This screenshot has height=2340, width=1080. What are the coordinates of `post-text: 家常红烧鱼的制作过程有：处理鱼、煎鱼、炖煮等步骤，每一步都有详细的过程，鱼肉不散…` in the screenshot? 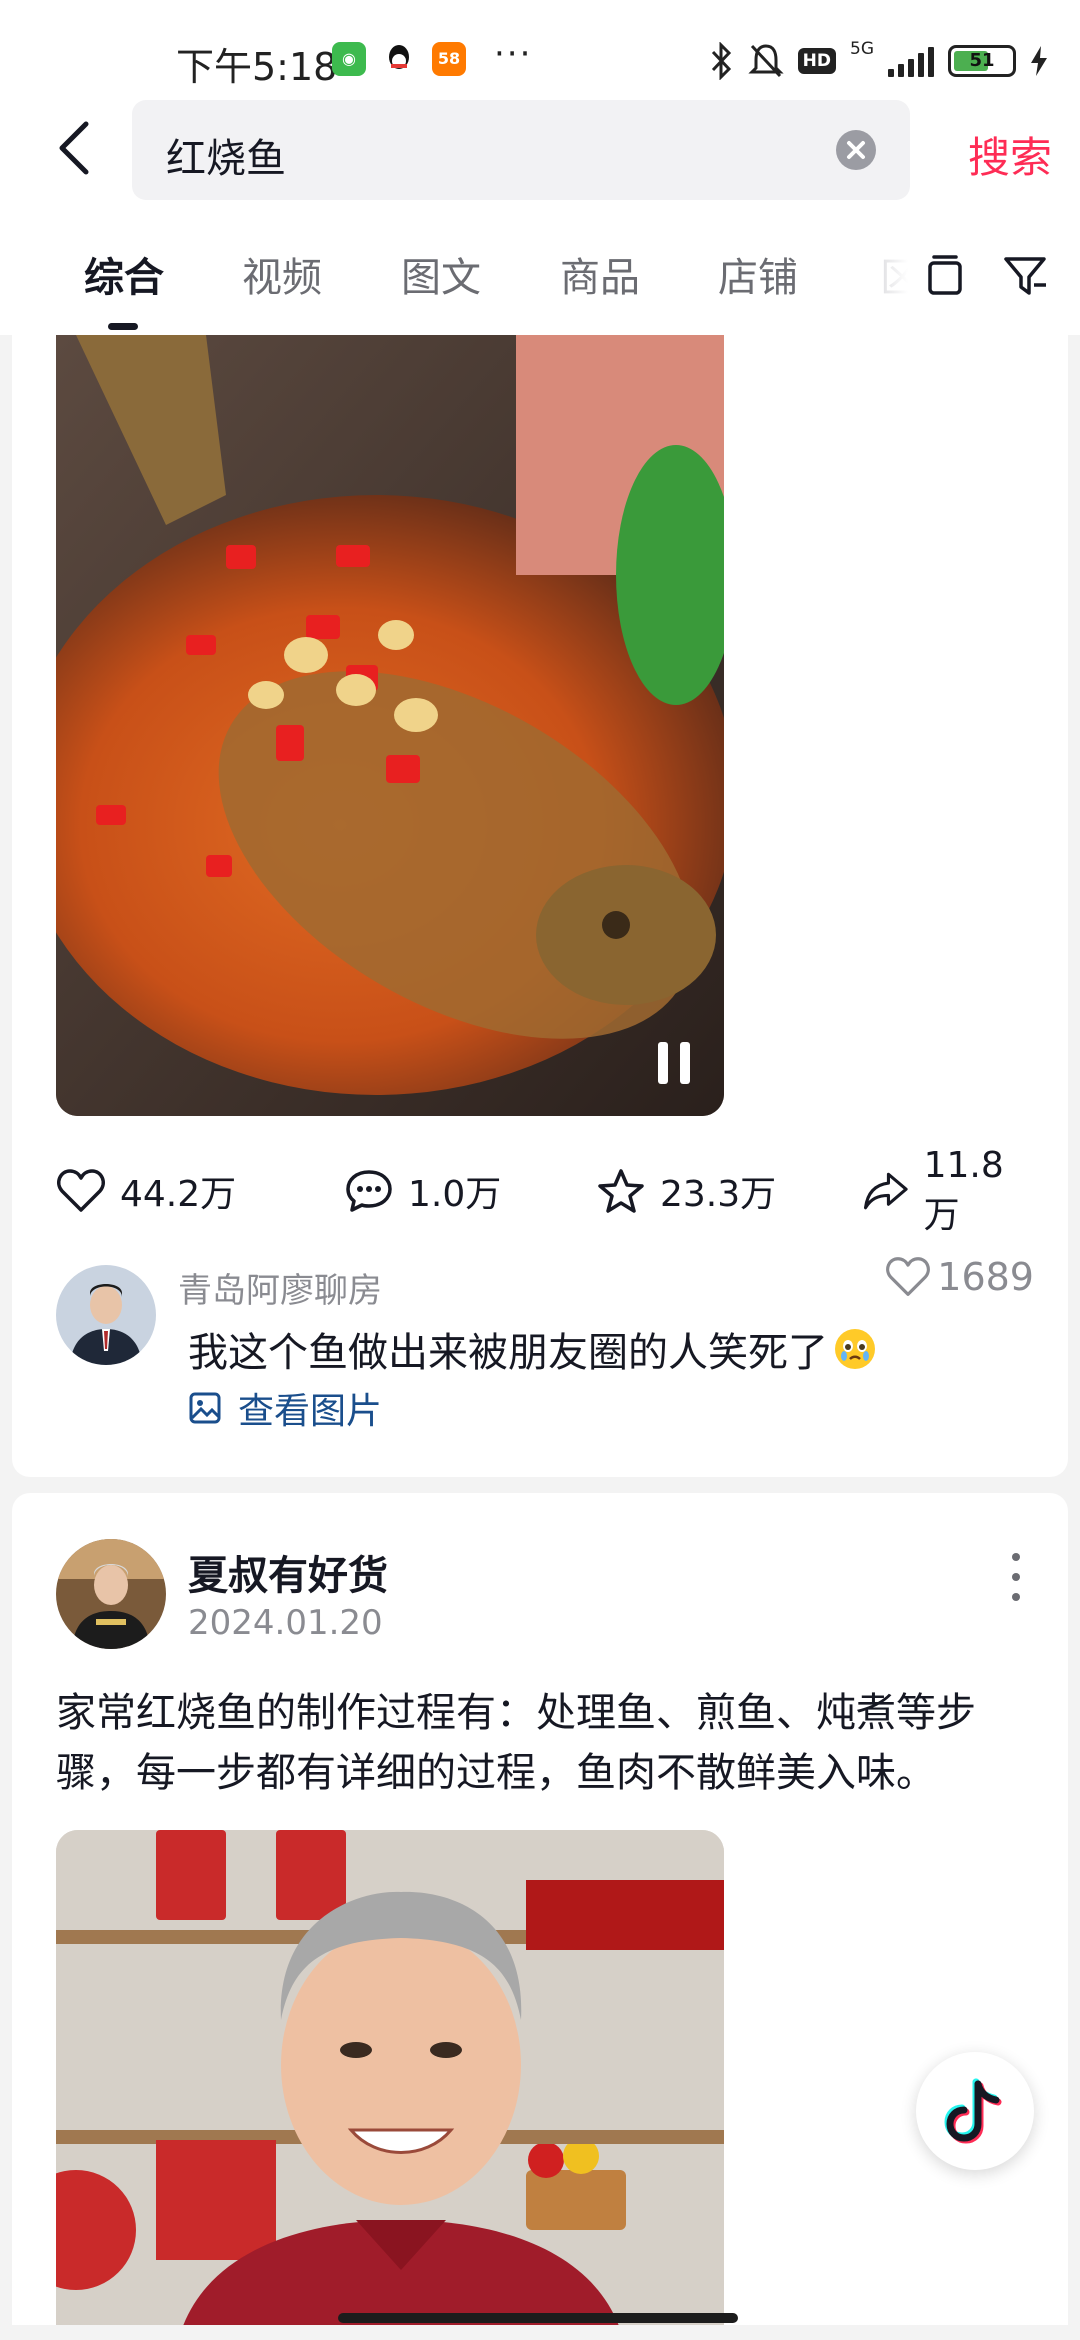 It's located at (546, 1743).